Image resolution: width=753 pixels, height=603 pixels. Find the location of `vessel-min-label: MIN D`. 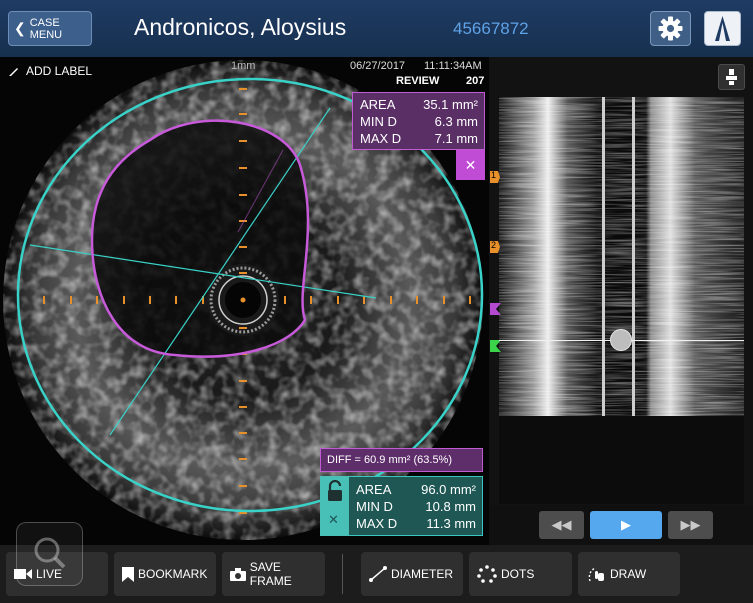

vessel-min-label: MIN D is located at coordinates (374, 506).